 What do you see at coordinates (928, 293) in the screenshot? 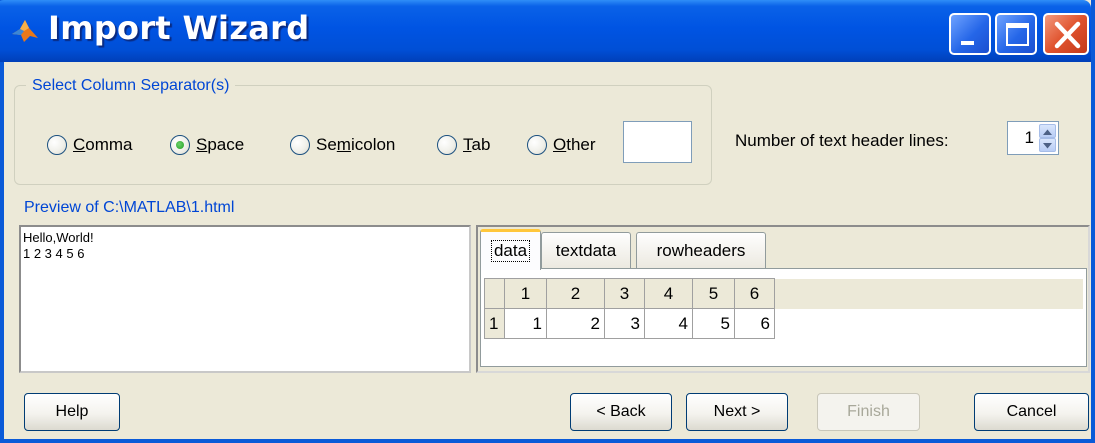
I see `header-fill` at bounding box center [928, 293].